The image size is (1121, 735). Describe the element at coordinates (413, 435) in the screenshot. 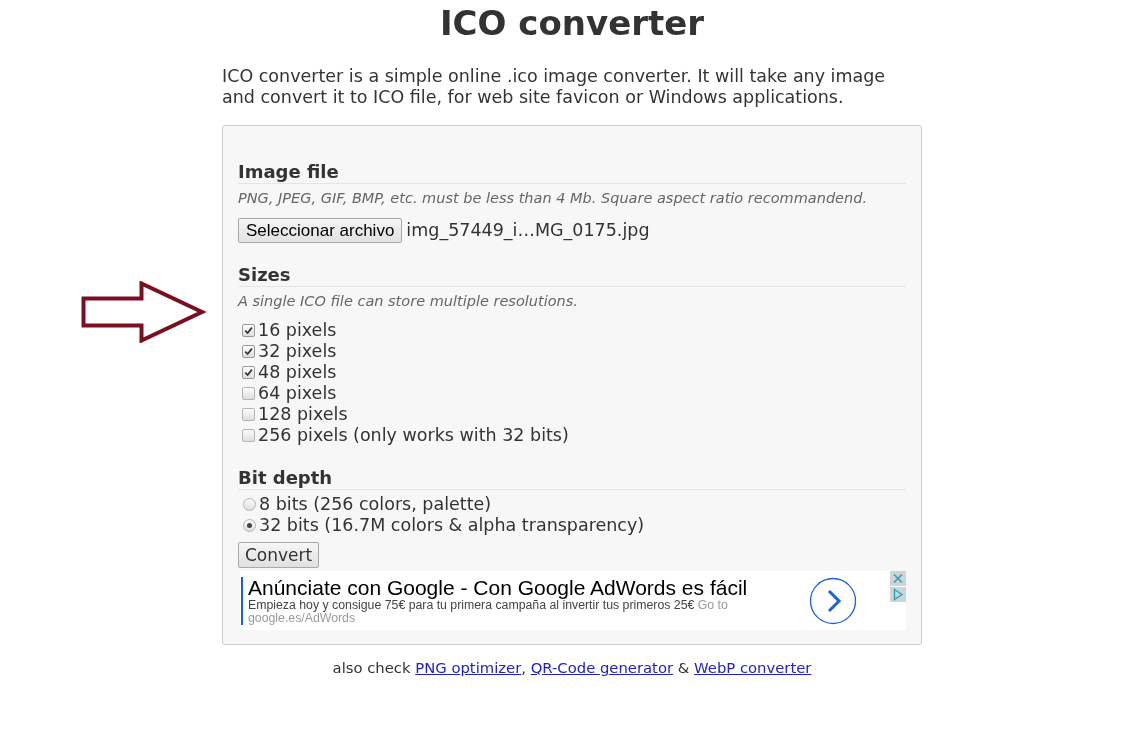

I see `checkbox-label: 256 pixels (only works with 32 bits)` at that location.